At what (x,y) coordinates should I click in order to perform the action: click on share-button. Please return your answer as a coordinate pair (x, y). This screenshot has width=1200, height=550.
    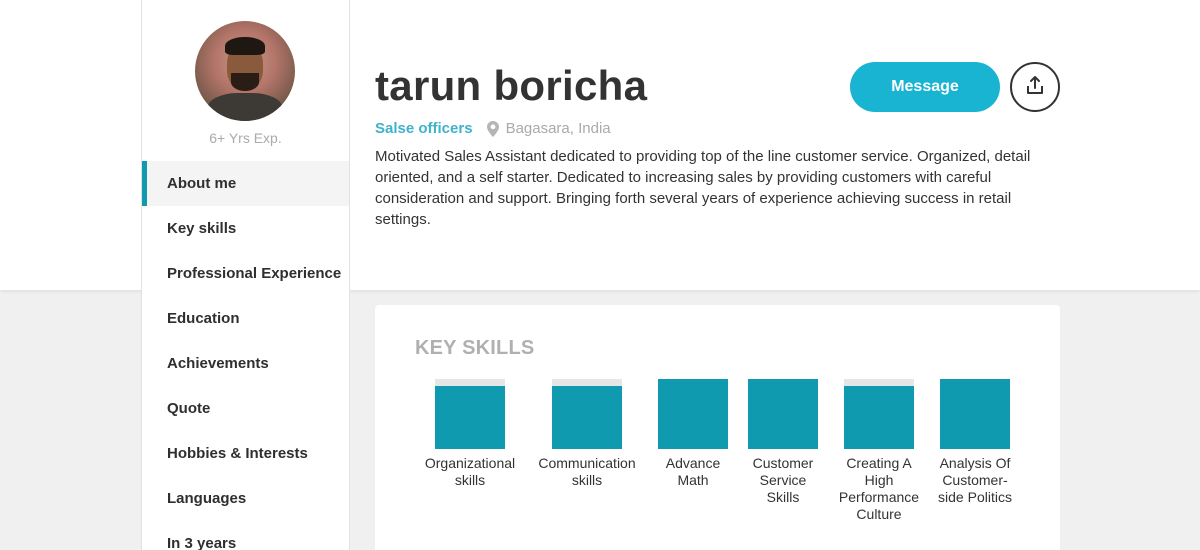
    Looking at the image, I should click on (1035, 87).